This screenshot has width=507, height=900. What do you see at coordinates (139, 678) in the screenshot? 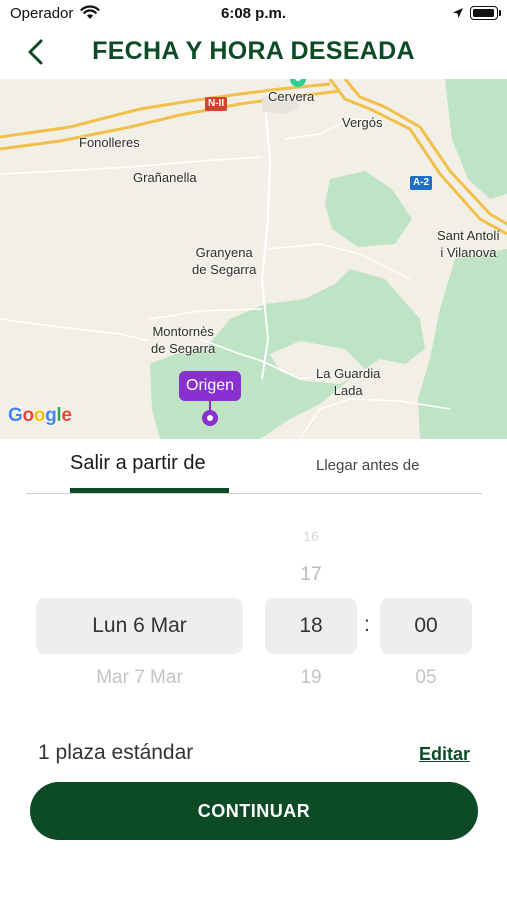
I see `date-option-next: Mar 7 Mar` at bounding box center [139, 678].